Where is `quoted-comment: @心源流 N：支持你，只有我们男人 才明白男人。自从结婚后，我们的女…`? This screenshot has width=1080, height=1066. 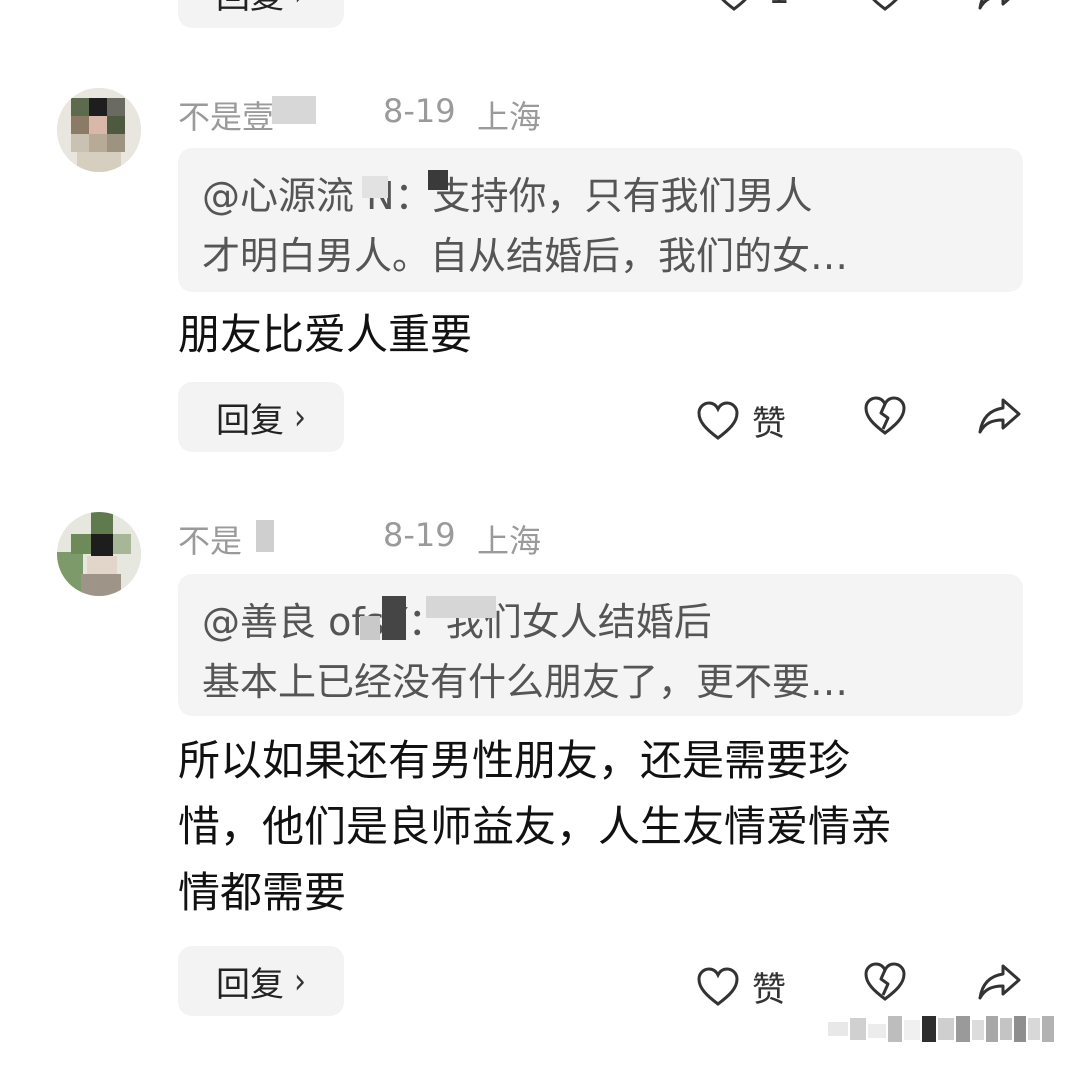 quoted-comment: @心源流 N：支持你，只有我们男人 才明白男人。自从结婚后，我们的女… is located at coordinates (600, 220).